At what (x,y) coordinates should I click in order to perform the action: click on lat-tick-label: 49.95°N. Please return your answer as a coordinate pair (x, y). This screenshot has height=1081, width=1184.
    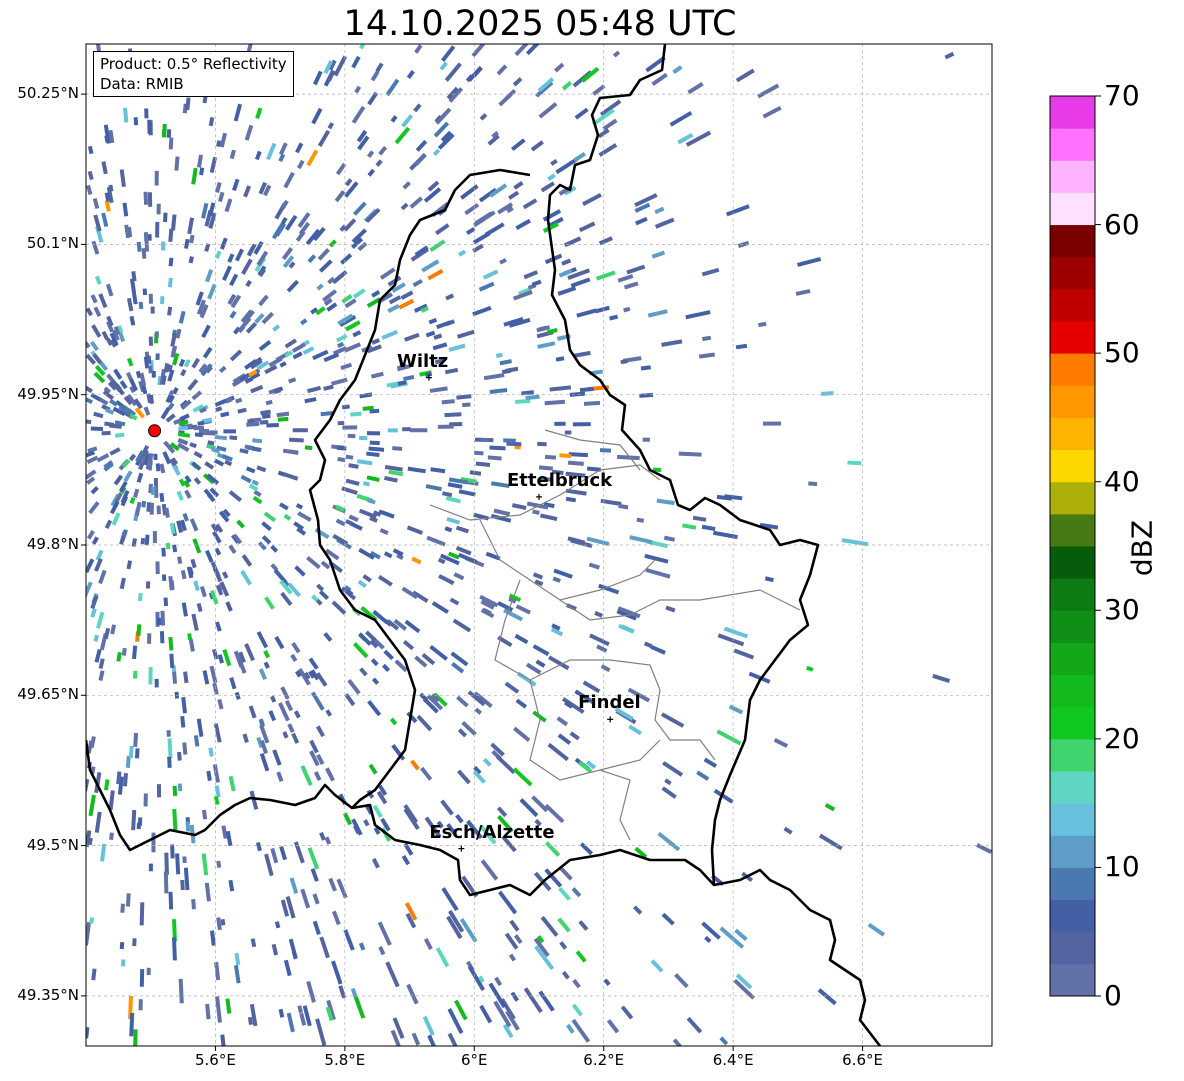
    Looking at the image, I should click on (48, 393).